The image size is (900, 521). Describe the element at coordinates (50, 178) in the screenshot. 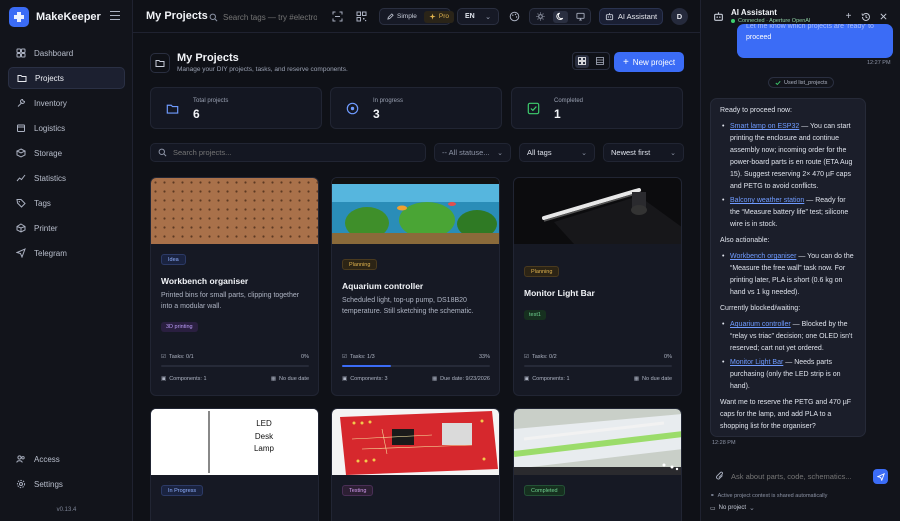

I see `sidebar-item-label: Statistics` at that location.